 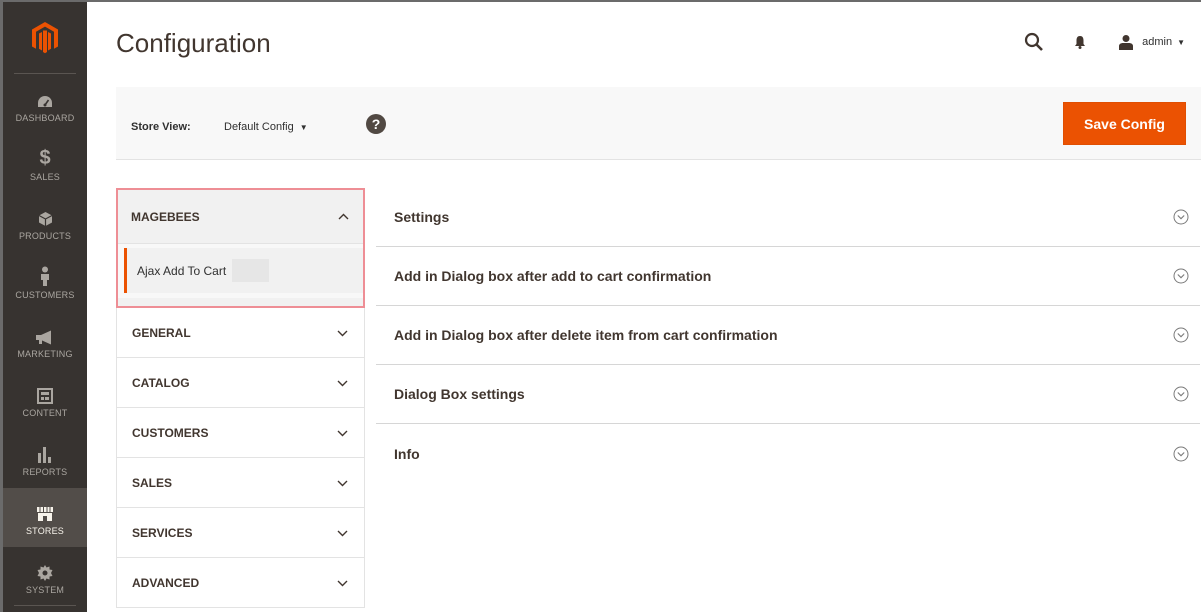 What do you see at coordinates (45, 117) in the screenshot?
I see `nav-label: Dashboard` at bounding box center [45, 117].